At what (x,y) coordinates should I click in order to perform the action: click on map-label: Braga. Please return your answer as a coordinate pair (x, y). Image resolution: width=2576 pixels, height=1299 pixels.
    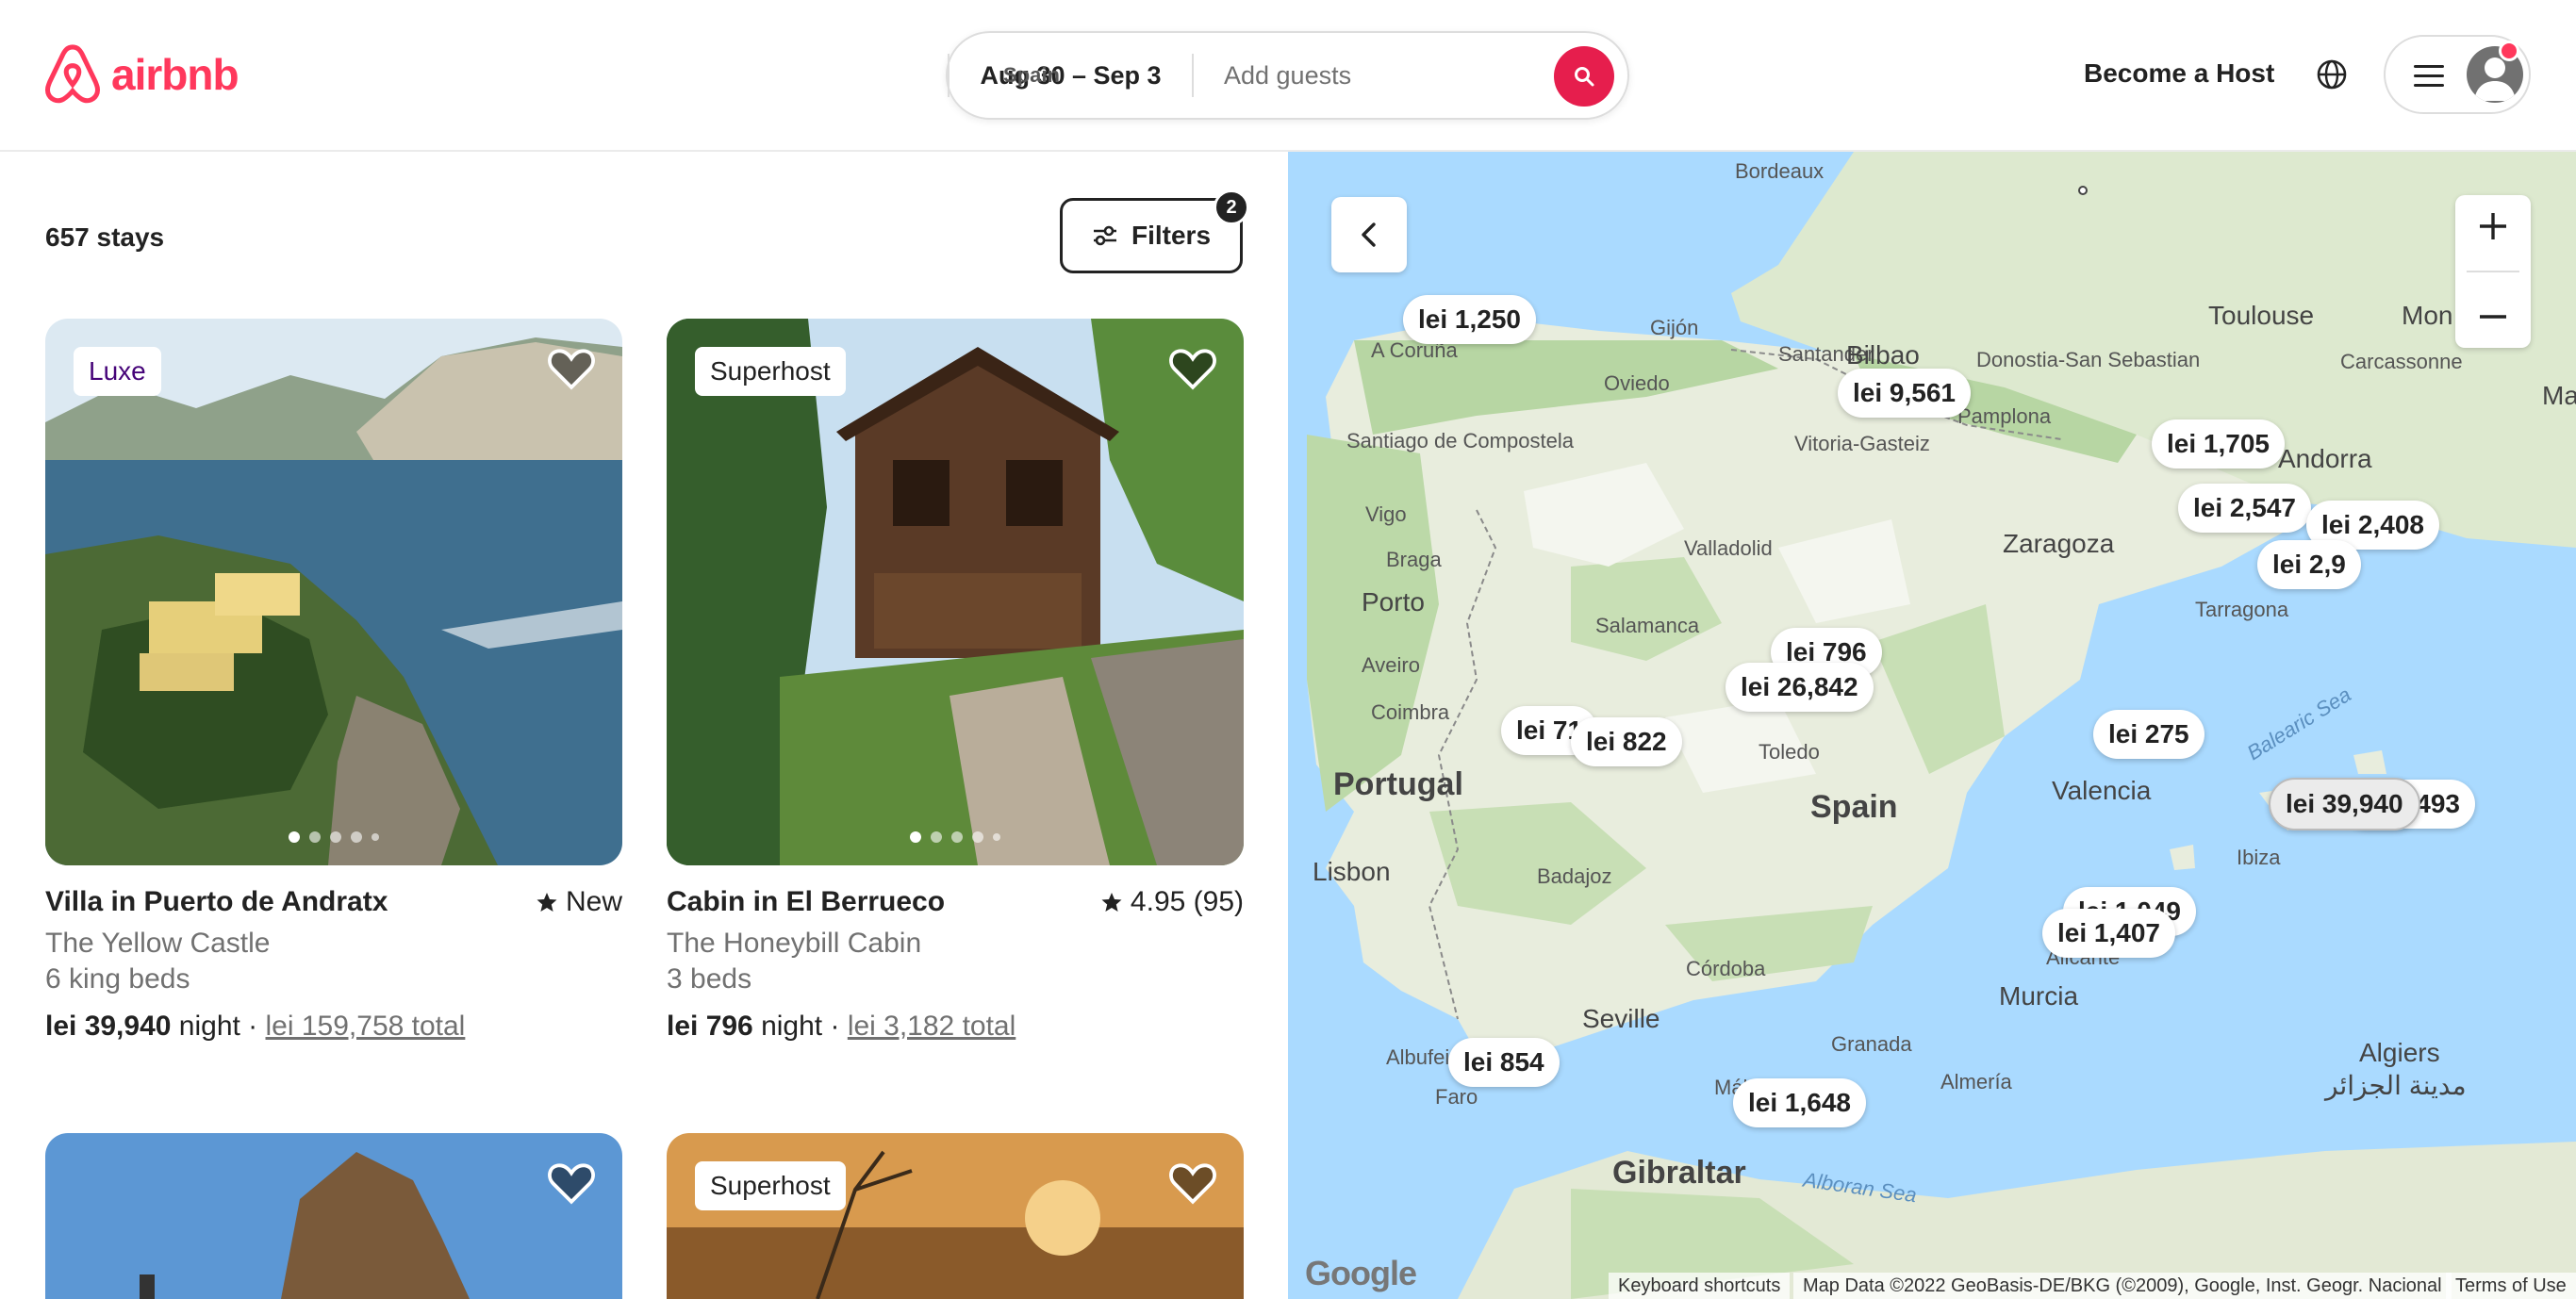
    Looking at the image, I should click on (1414, 560).